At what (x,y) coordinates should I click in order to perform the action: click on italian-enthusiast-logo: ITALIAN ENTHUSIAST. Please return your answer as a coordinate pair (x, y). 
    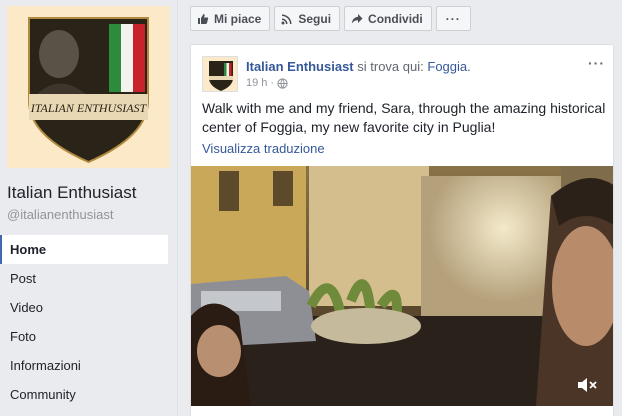
    Looking at the image, I should click on (88, 87).